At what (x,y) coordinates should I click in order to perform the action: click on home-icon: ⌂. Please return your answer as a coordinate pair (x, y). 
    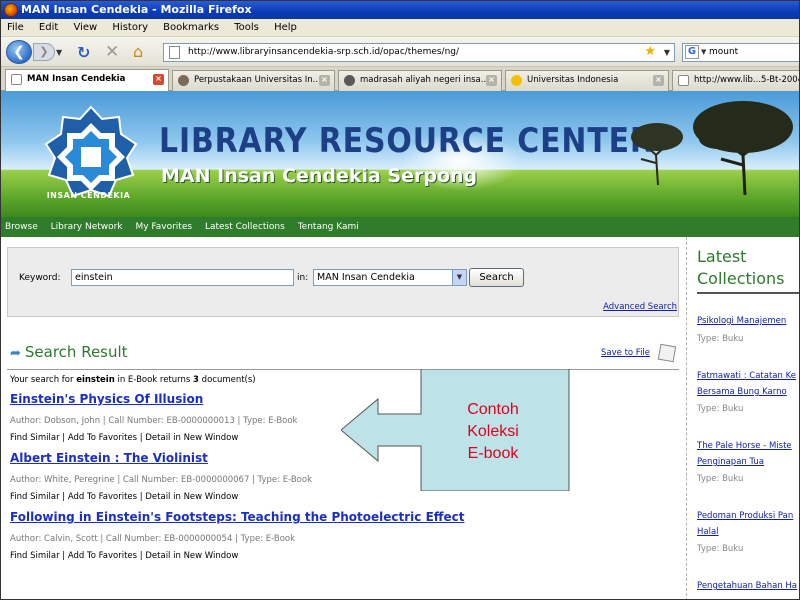
    Looking at the image, I should click on (138, 51).